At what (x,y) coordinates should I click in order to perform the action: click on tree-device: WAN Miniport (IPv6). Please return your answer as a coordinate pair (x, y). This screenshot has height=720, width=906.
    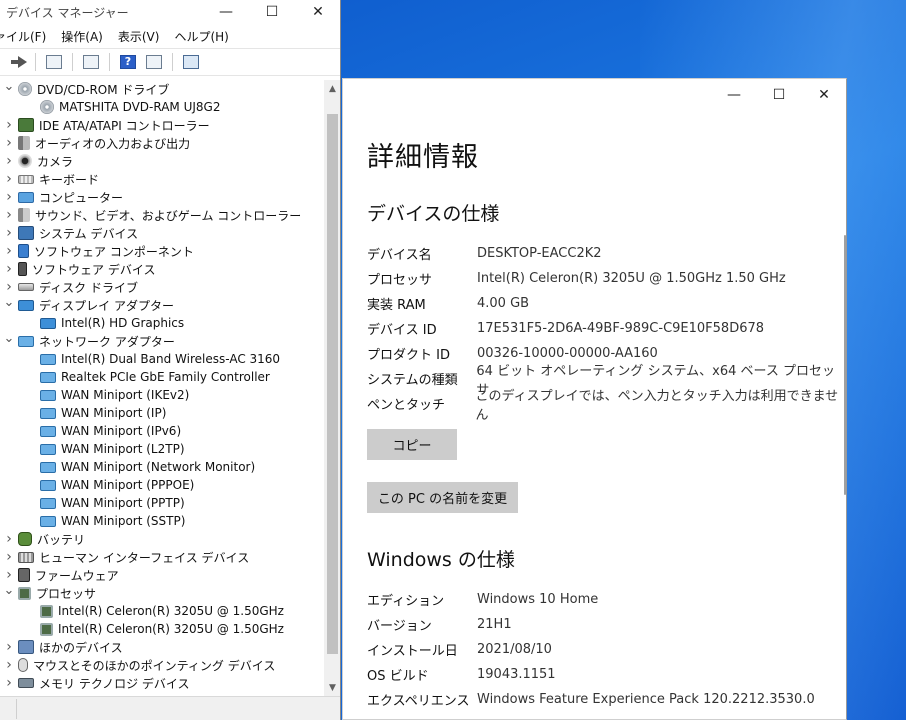
    Looking at the image, I should click on (162, 431).